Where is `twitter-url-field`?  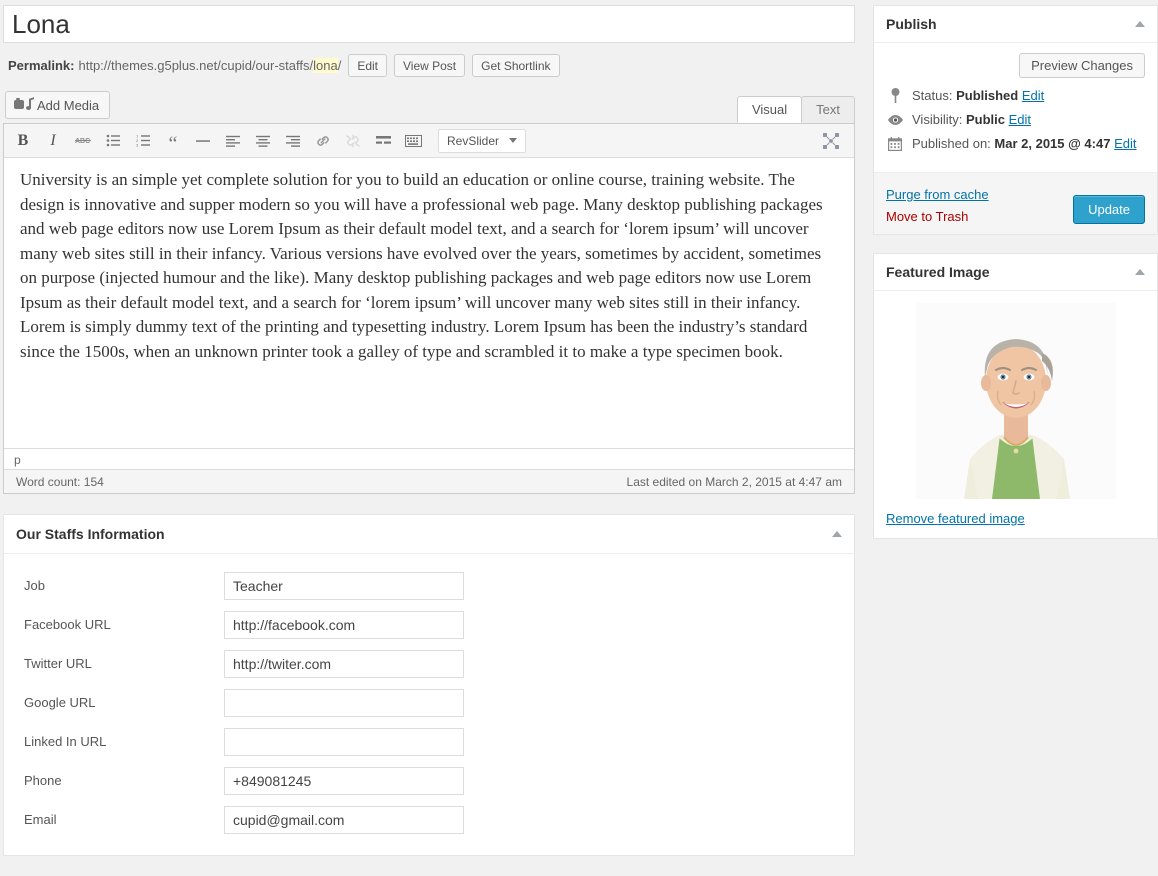
twitter-url-field is located at coordinates (344, 663).